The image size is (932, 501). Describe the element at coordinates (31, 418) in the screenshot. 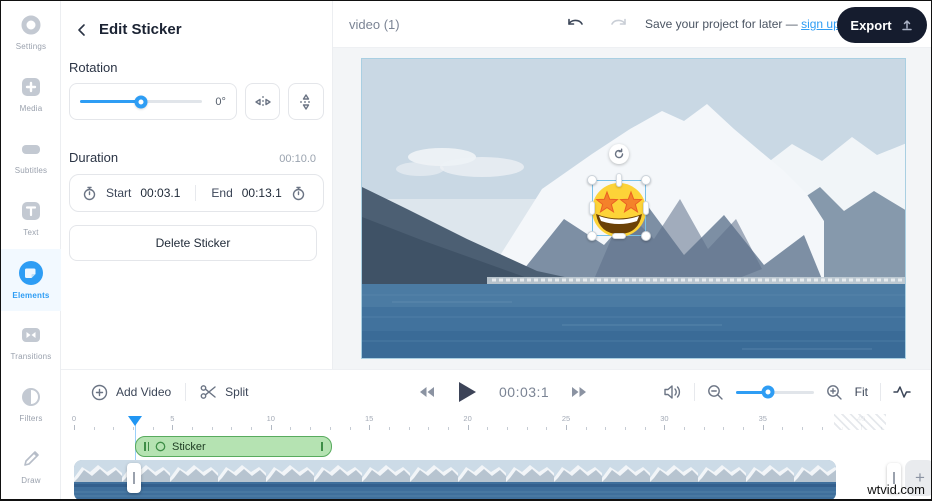

I see `sidebar-item-label: Filters` at that location.